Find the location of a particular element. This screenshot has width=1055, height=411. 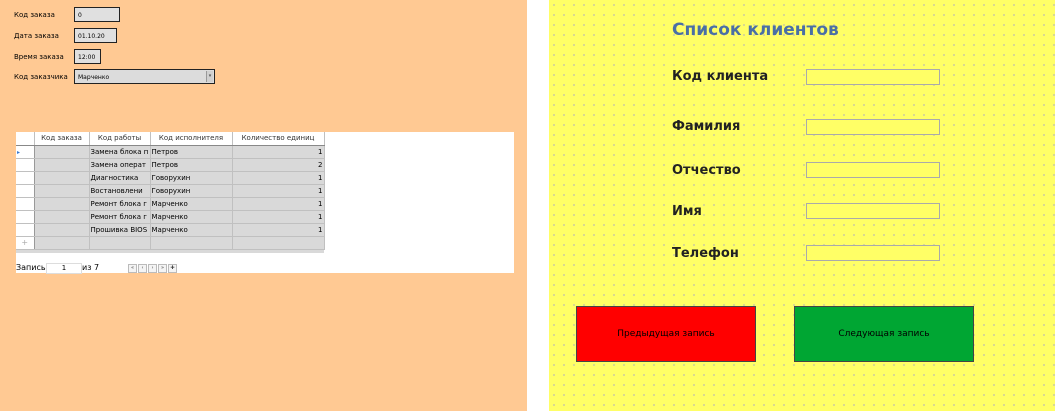

patronymic-label: Отчество is located at coordinates (706, 170).